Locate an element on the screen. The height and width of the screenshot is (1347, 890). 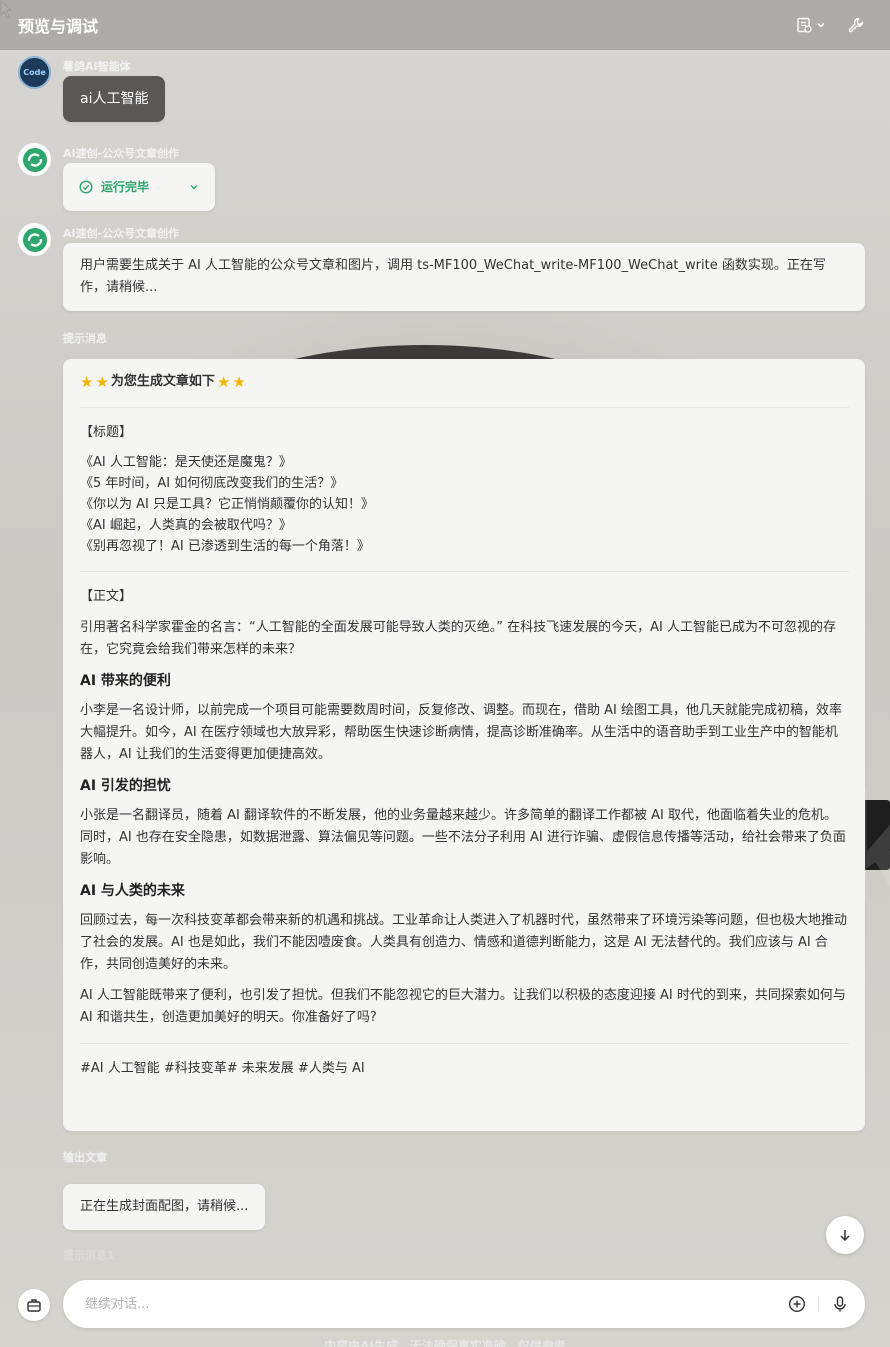
top-bar: 预览与调试 is located at coordinates (445, 25).